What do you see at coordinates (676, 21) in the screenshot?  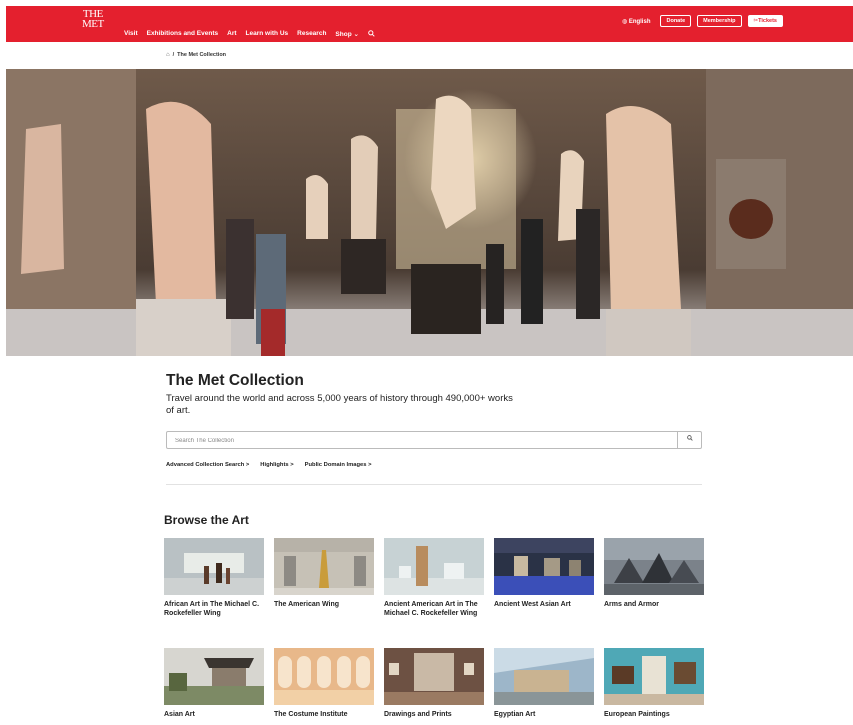 I see `donate-button: Donate` at bounding box center [676, 21].